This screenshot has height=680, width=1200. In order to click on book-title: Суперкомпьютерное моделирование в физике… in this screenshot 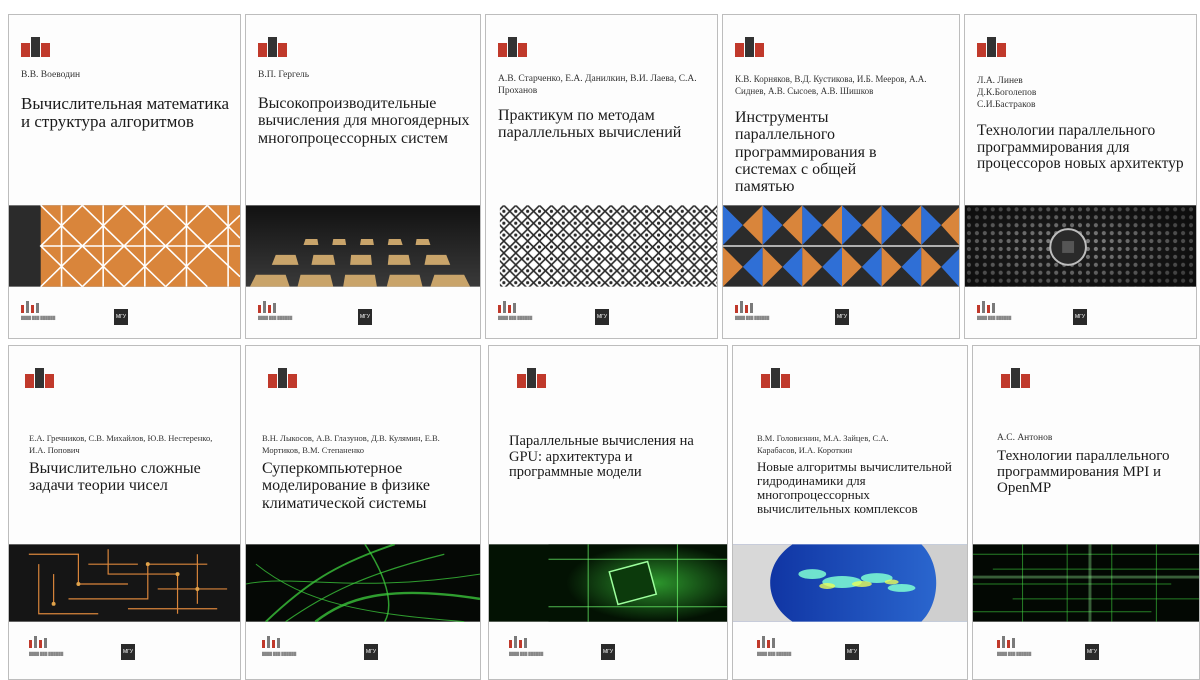, I will do `click(346, 486)`.